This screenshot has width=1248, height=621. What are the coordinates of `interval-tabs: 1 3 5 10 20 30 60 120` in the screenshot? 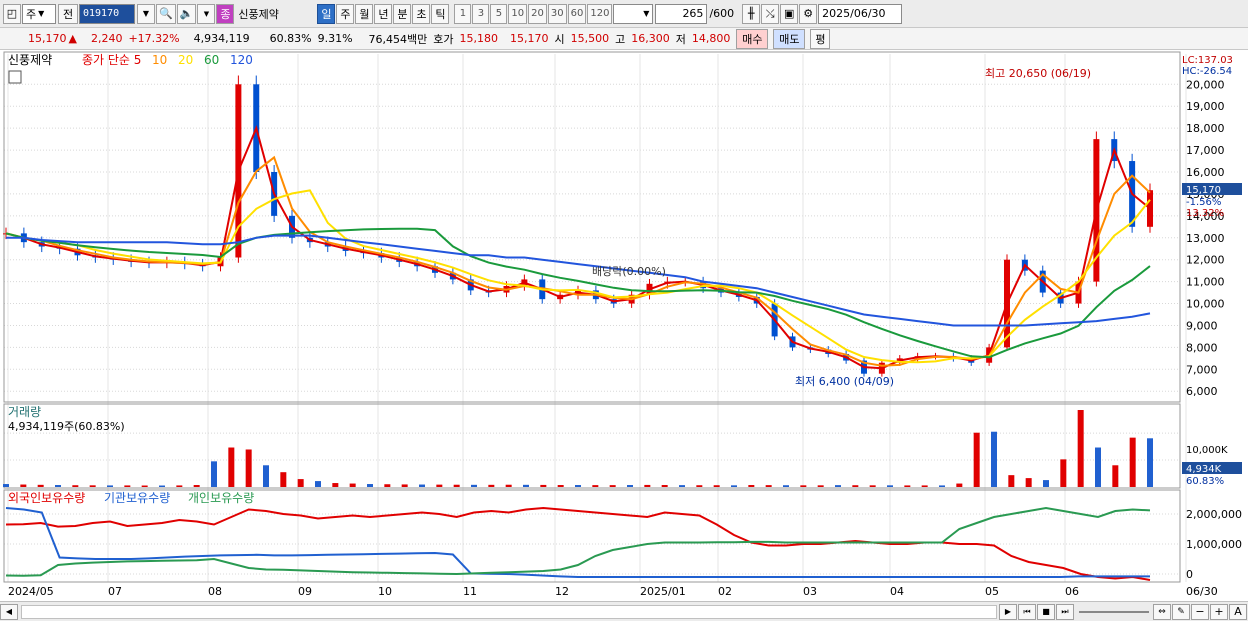 It's located at (533, 13).